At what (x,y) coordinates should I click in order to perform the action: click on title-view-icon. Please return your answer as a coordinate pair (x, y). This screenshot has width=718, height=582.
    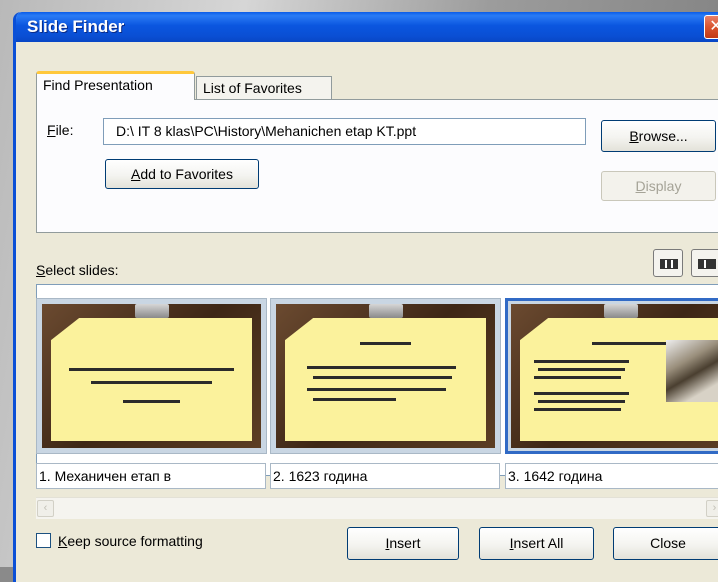
    Looking at the image, I should click on (704, 263).